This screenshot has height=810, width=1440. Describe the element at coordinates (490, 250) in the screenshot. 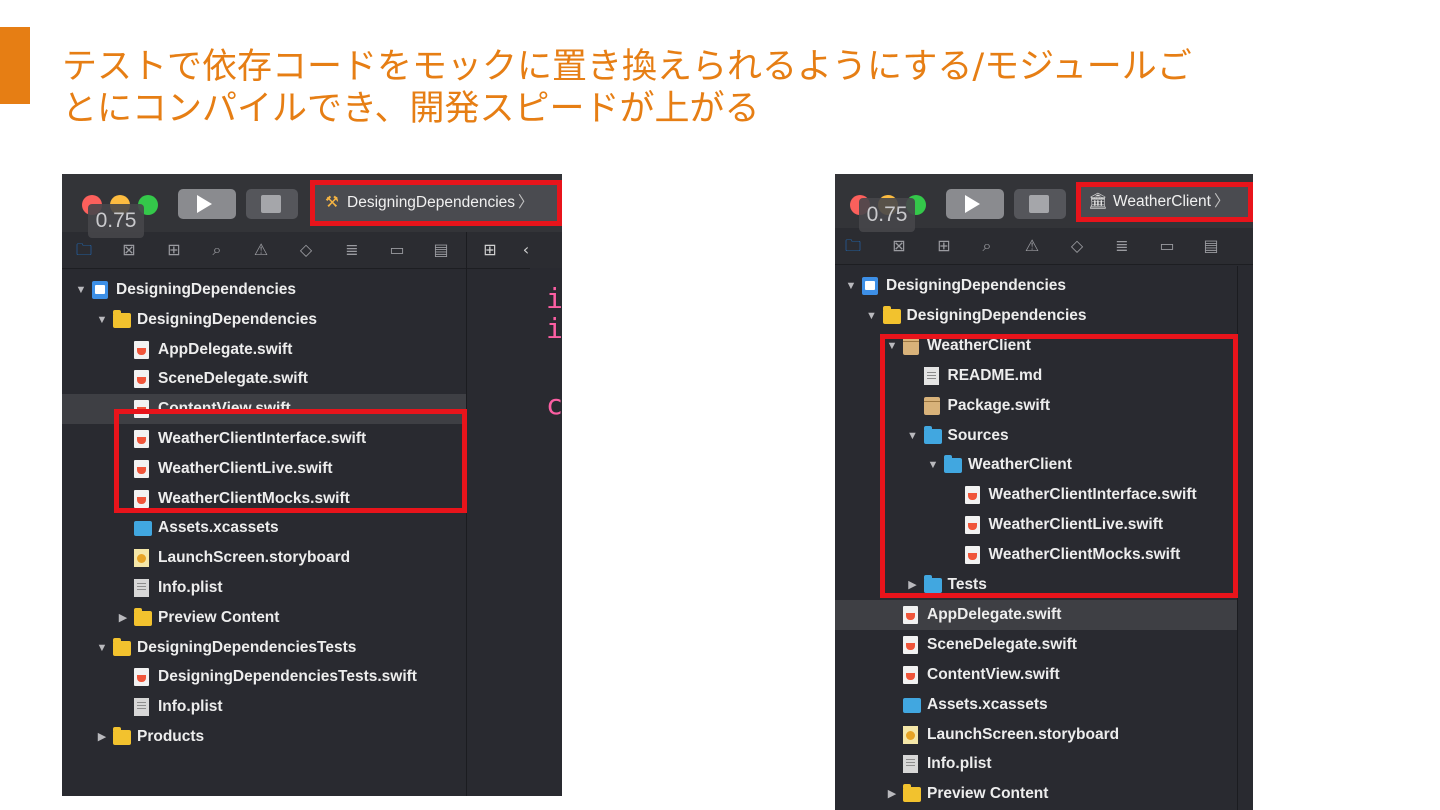

I see `related-items-icon: ⊞` at that location.